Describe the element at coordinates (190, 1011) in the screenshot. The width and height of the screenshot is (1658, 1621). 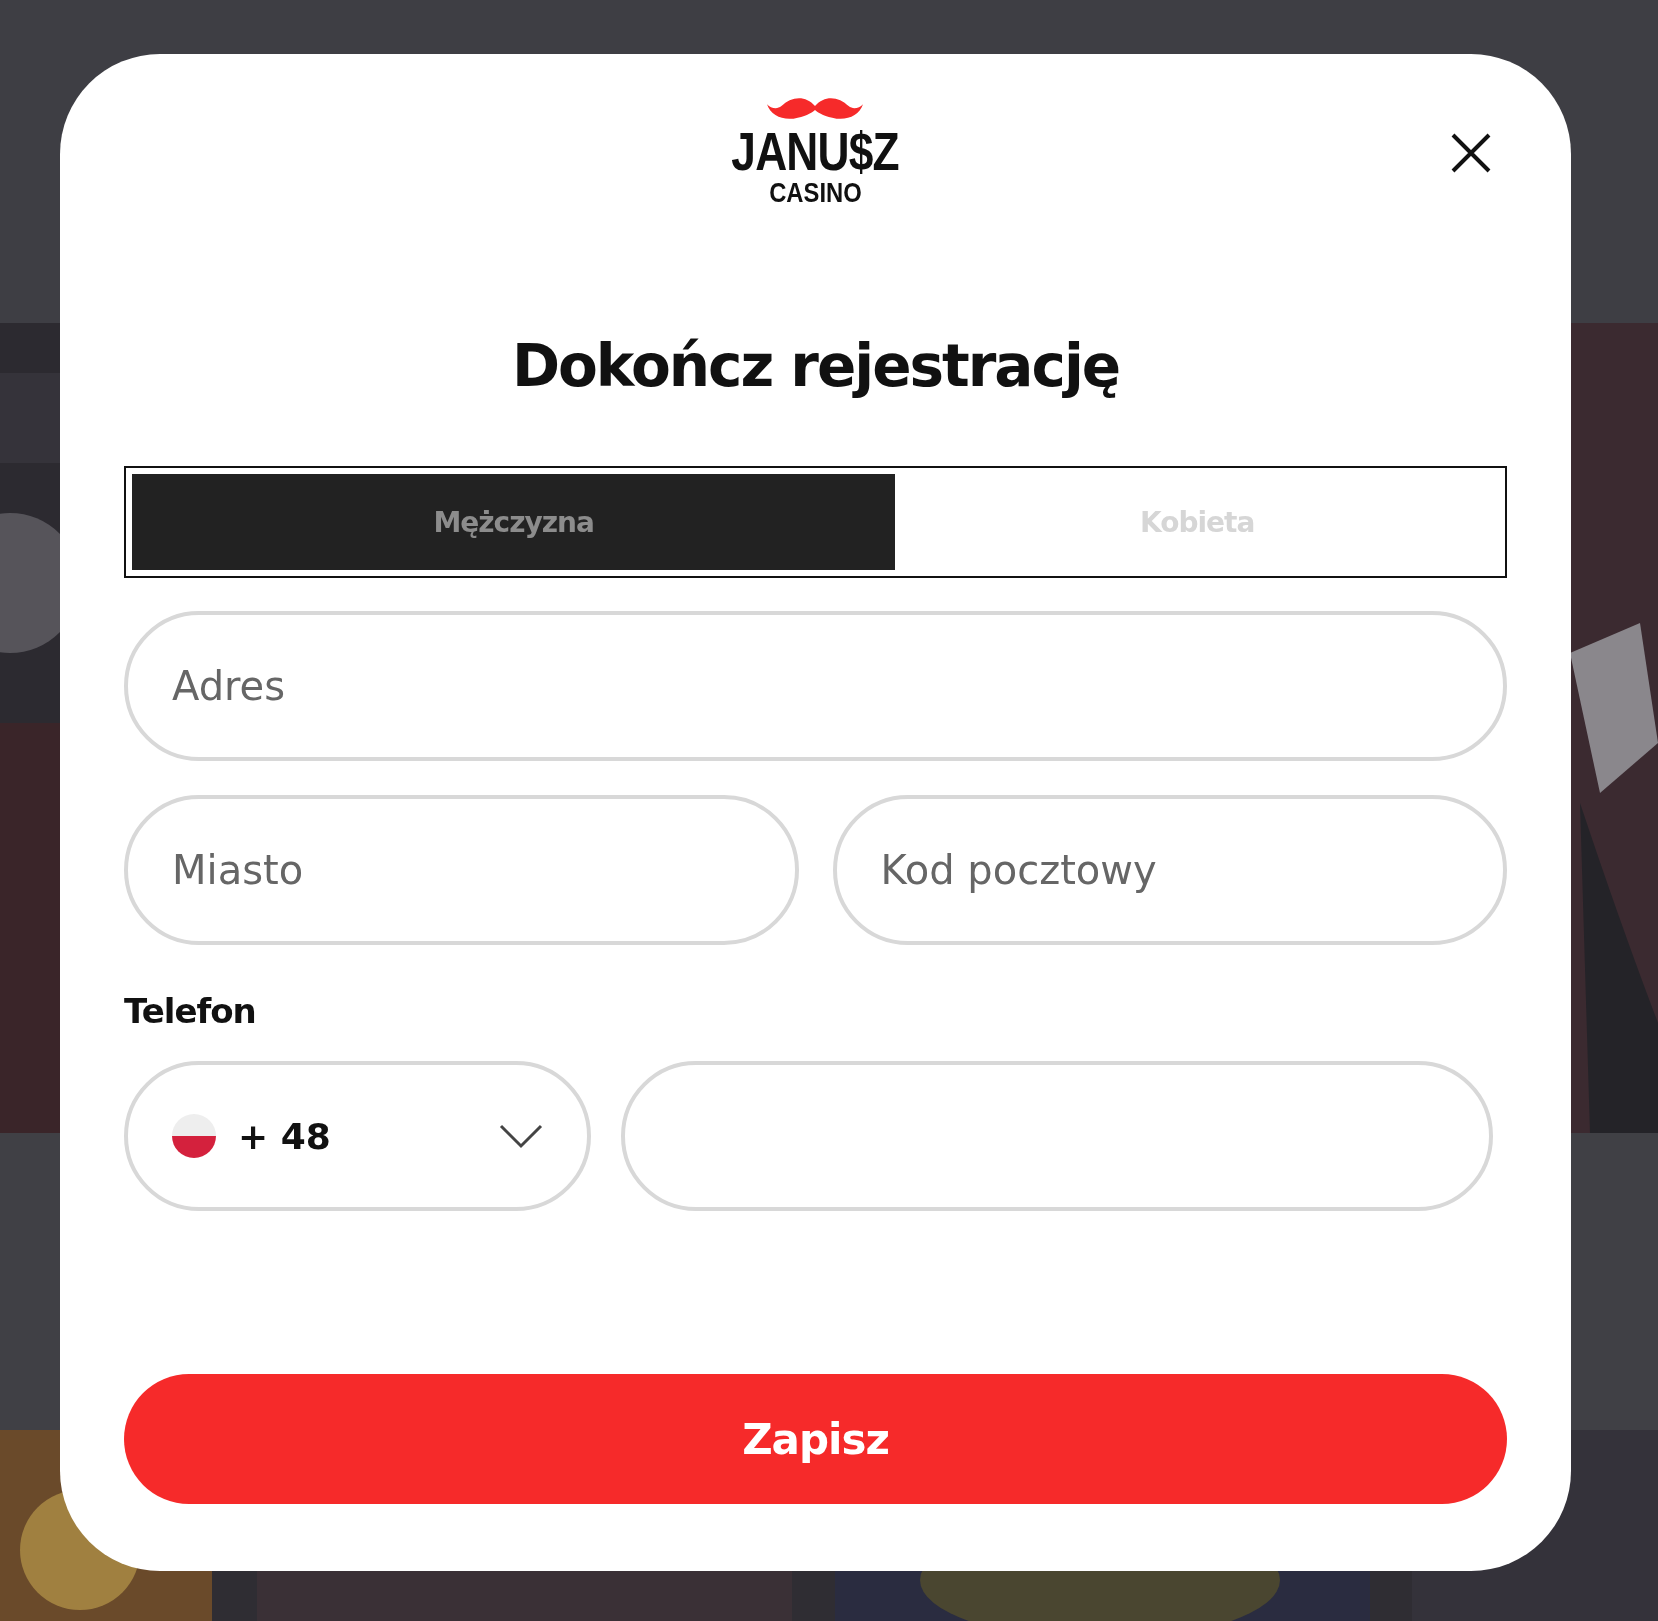
I see `phone-label: Telefon` at that location.